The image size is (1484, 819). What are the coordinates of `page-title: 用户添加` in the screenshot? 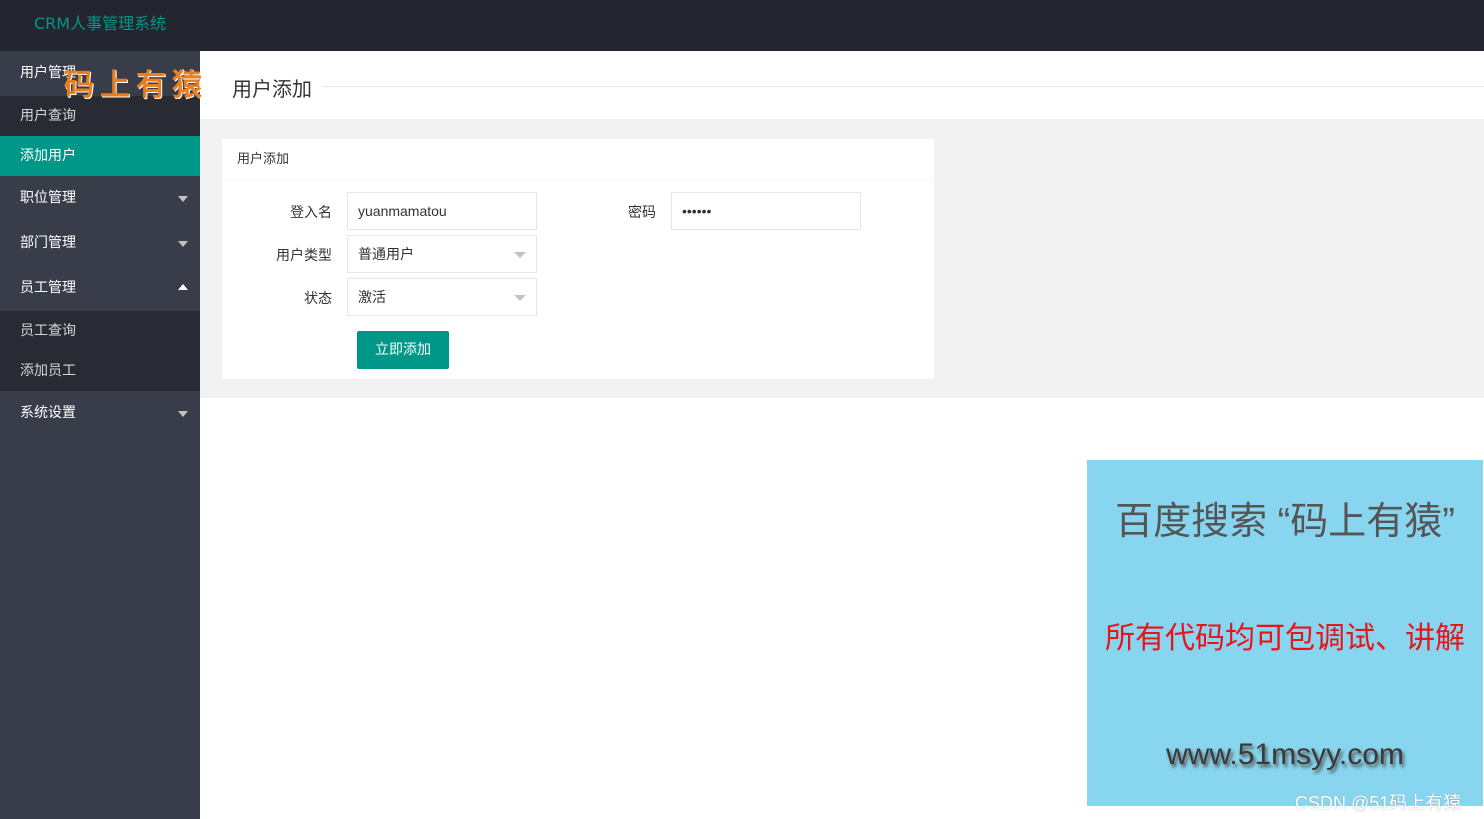 It's located at (277, 87).